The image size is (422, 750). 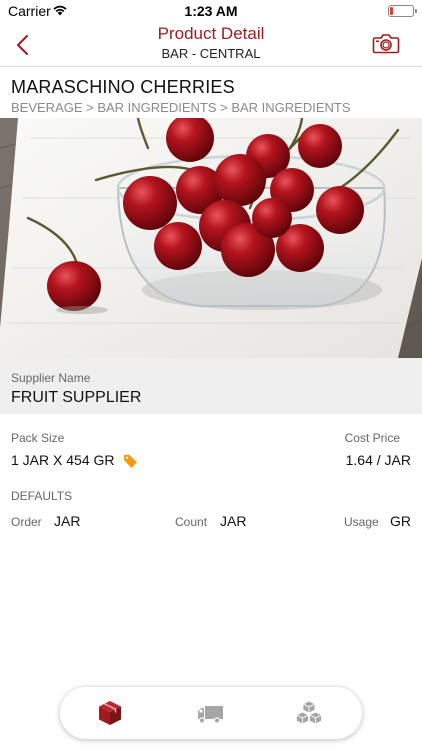 I want to click on default-count-label: Count, so click(x=191, y=522).